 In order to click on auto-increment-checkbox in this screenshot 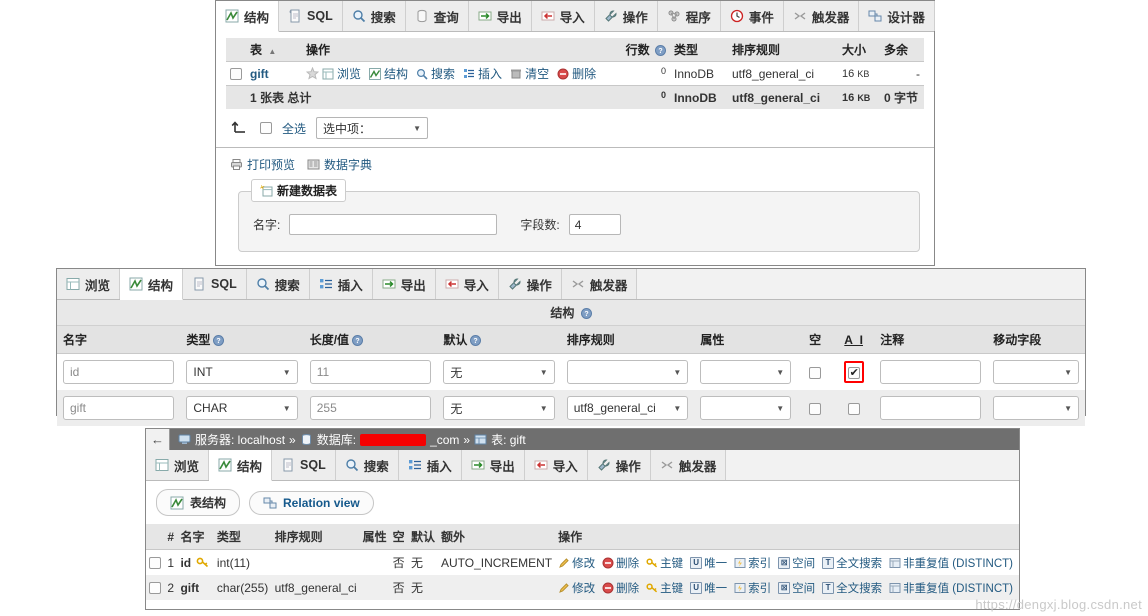, I will do `click(853, 408)`.